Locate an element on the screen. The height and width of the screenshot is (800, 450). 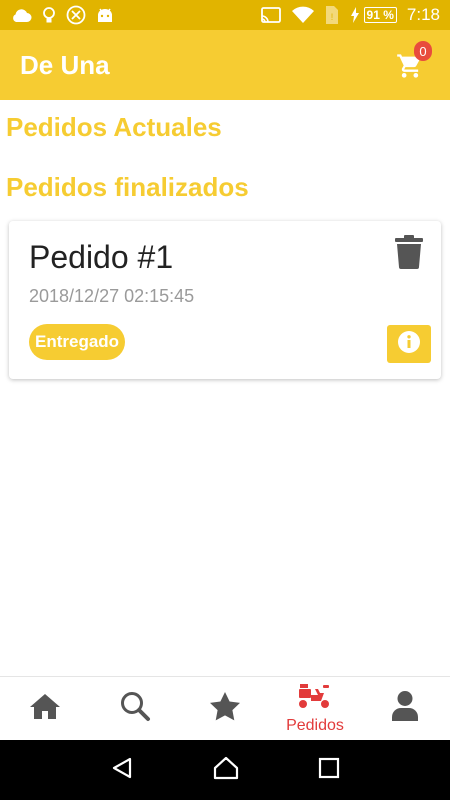
system-navigation-bar is located at coordinates (225, 770).